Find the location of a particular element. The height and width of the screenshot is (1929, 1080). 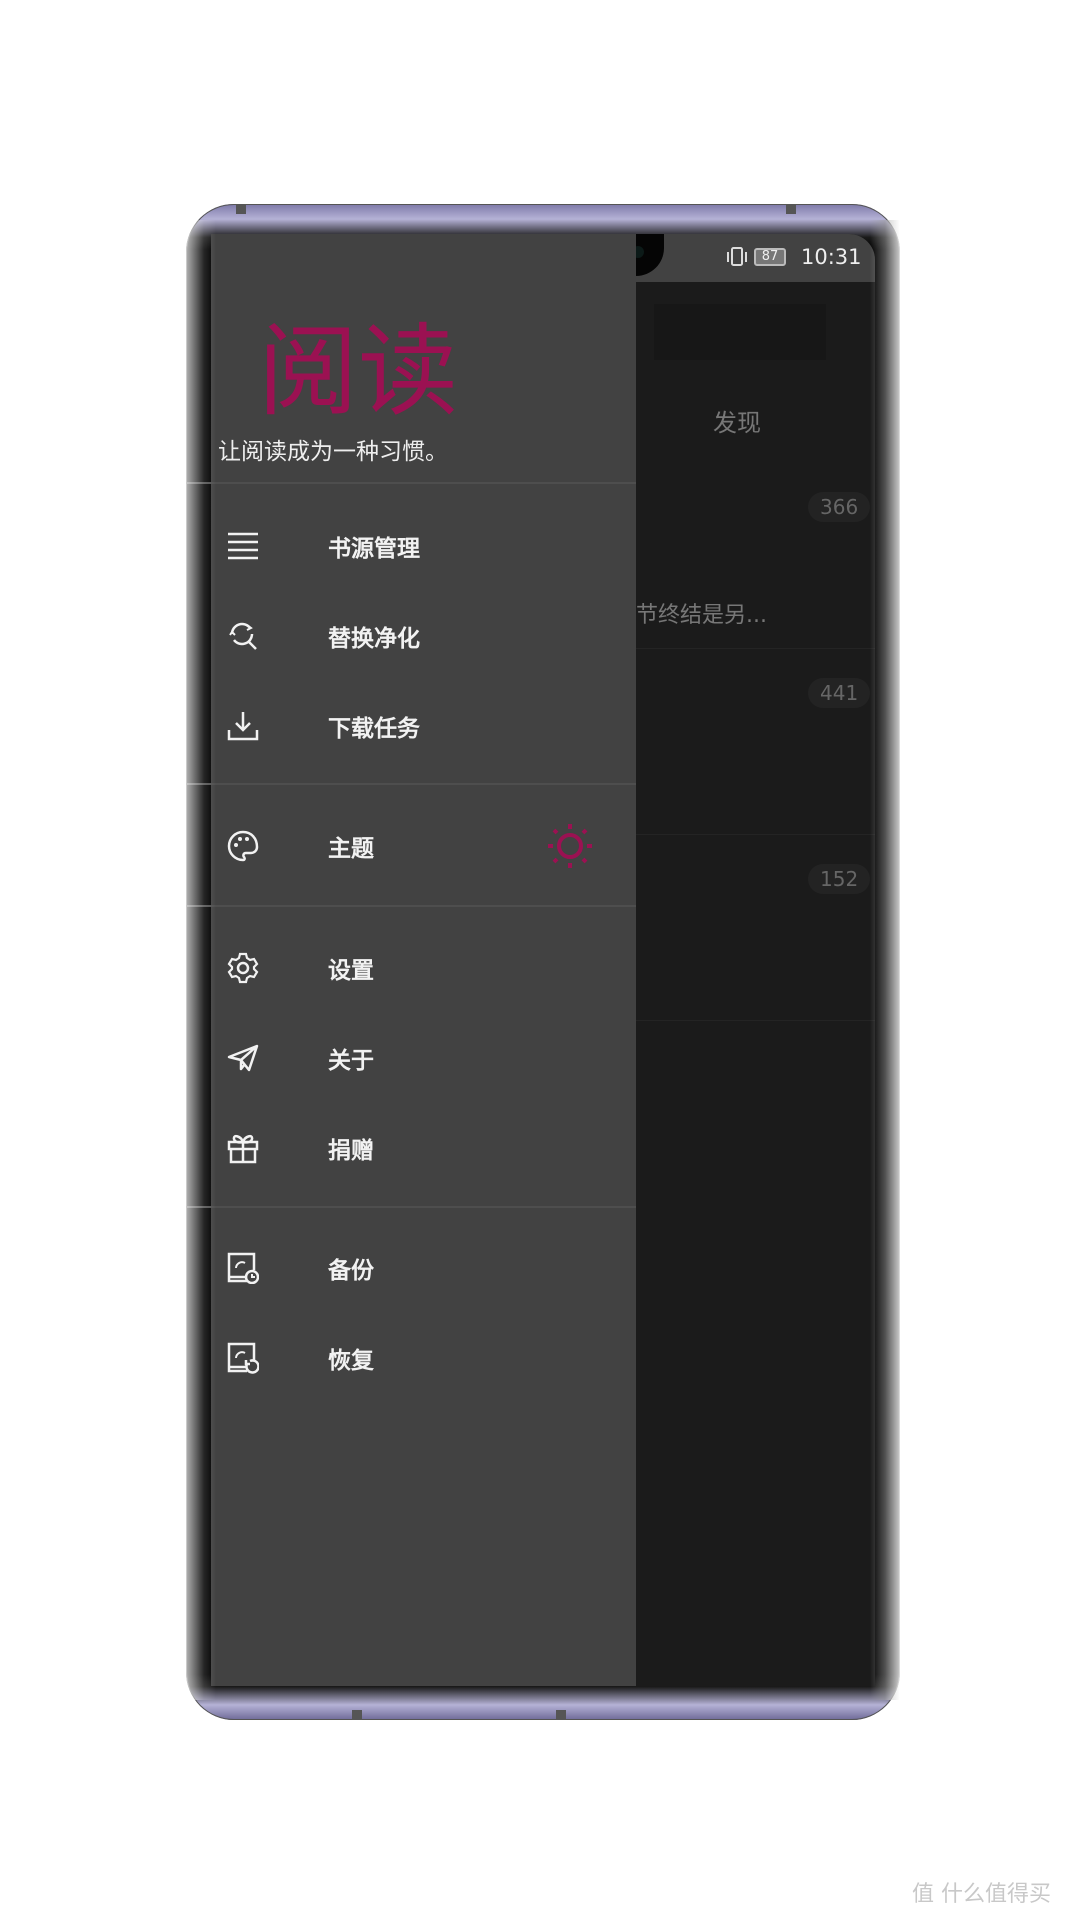

app-logo: 阅读 is located at coordinates (358, 371).